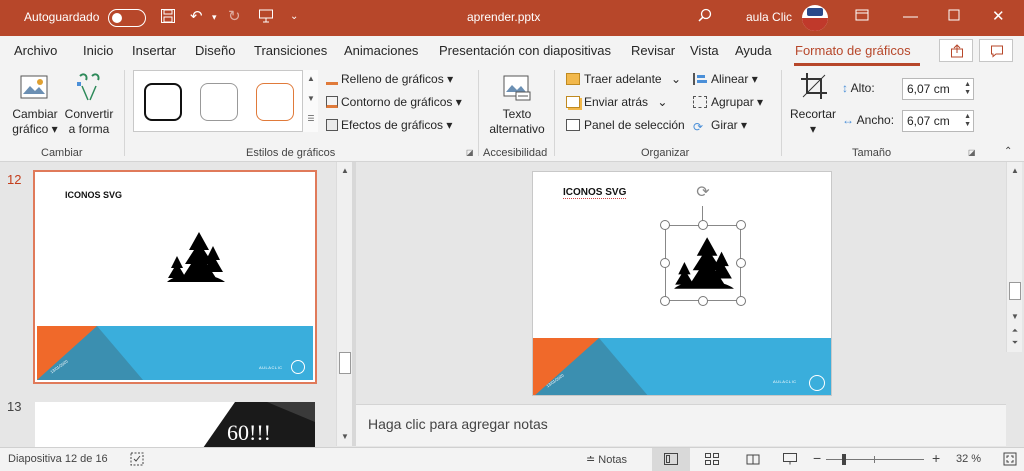 This screenshot has height=471, width=1024. Describe the element at coordinates (89, 122) in the screenshot. I see `convert-to-shape-button: Convertir a forma` at that location.